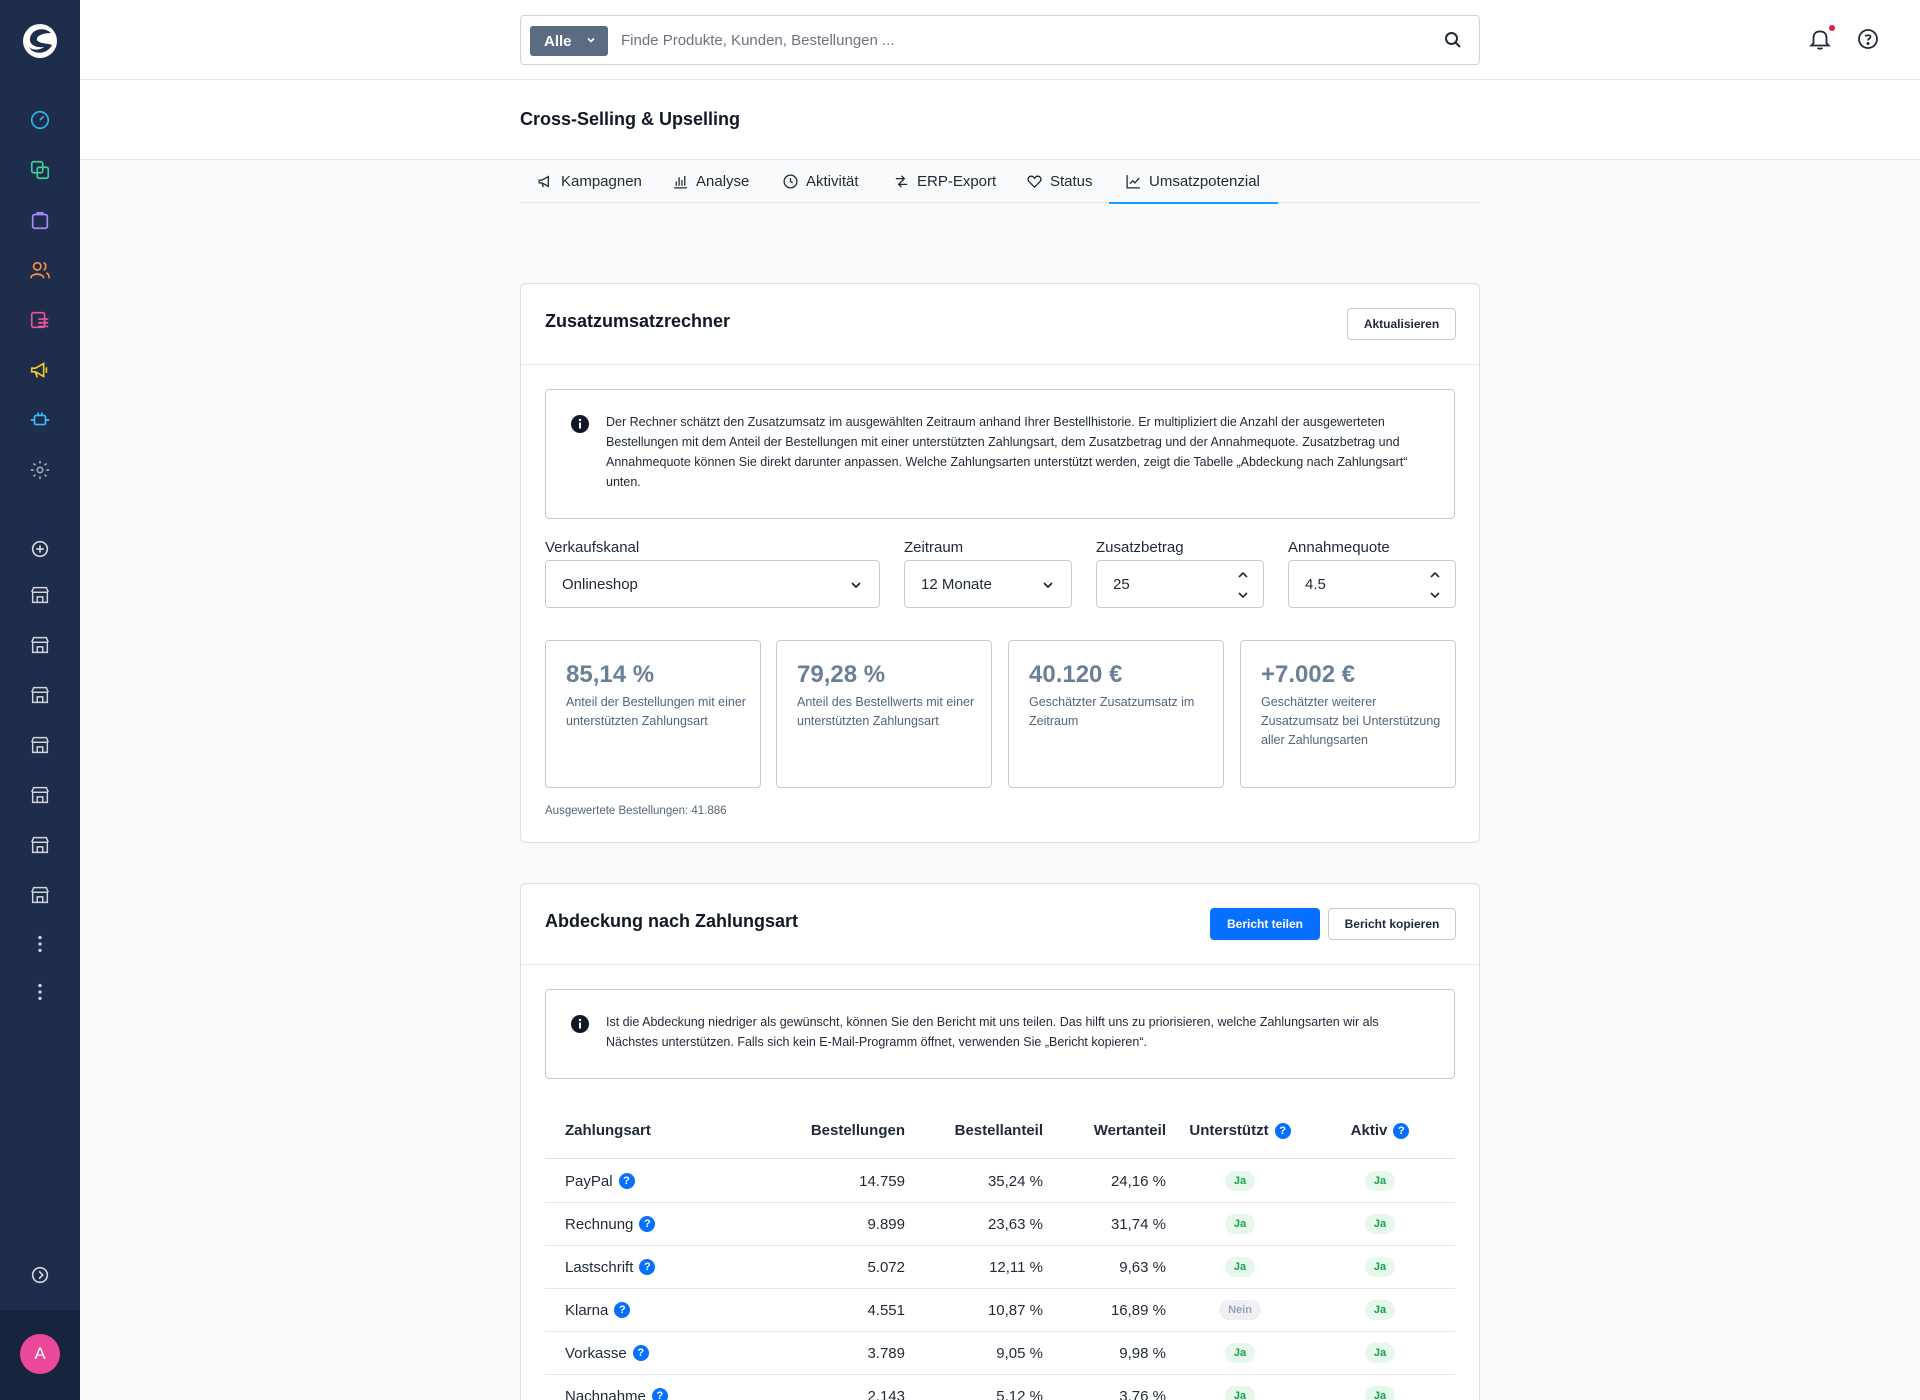 Image resolution: width=1920 pixels, height=1400 pixels. I want to click on column-header-orders: Bestellungen, so click(857, 1130).